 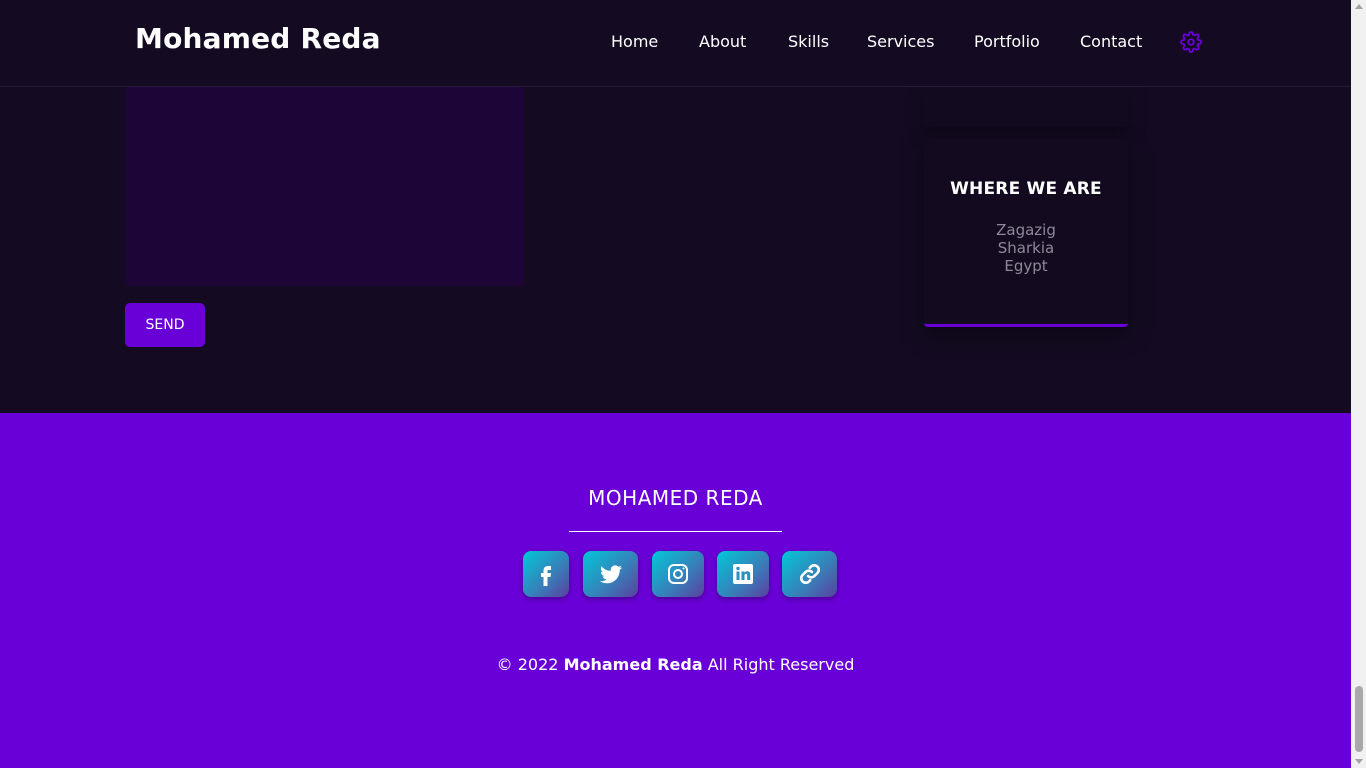 I want to click on copyright-prefix: © 2022, so click(x=527, y=664).